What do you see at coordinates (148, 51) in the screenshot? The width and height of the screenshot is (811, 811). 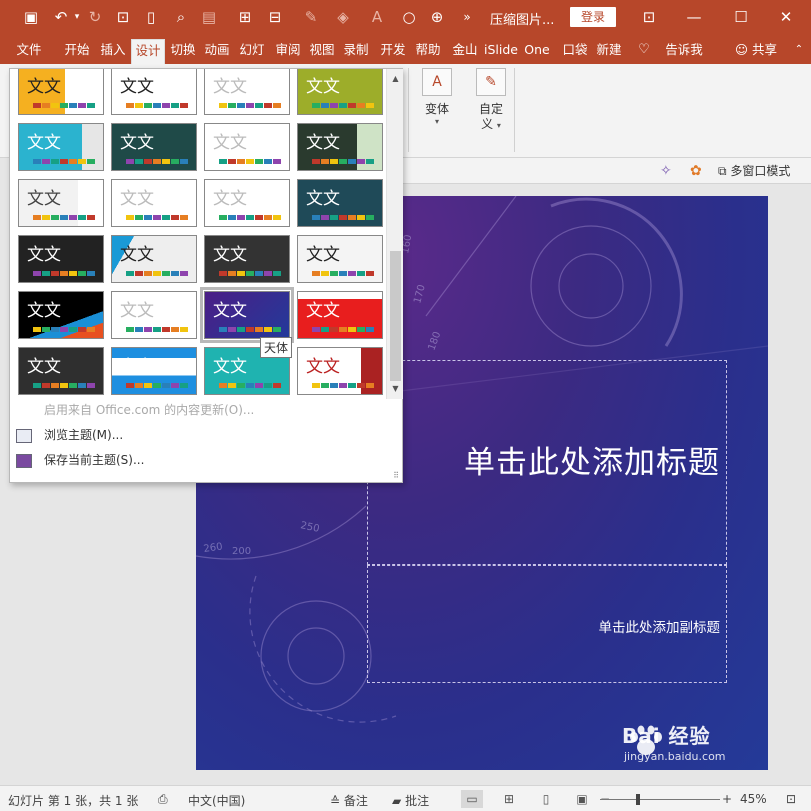 I see `tab-design: 设计` at bounding box center [148, 51].